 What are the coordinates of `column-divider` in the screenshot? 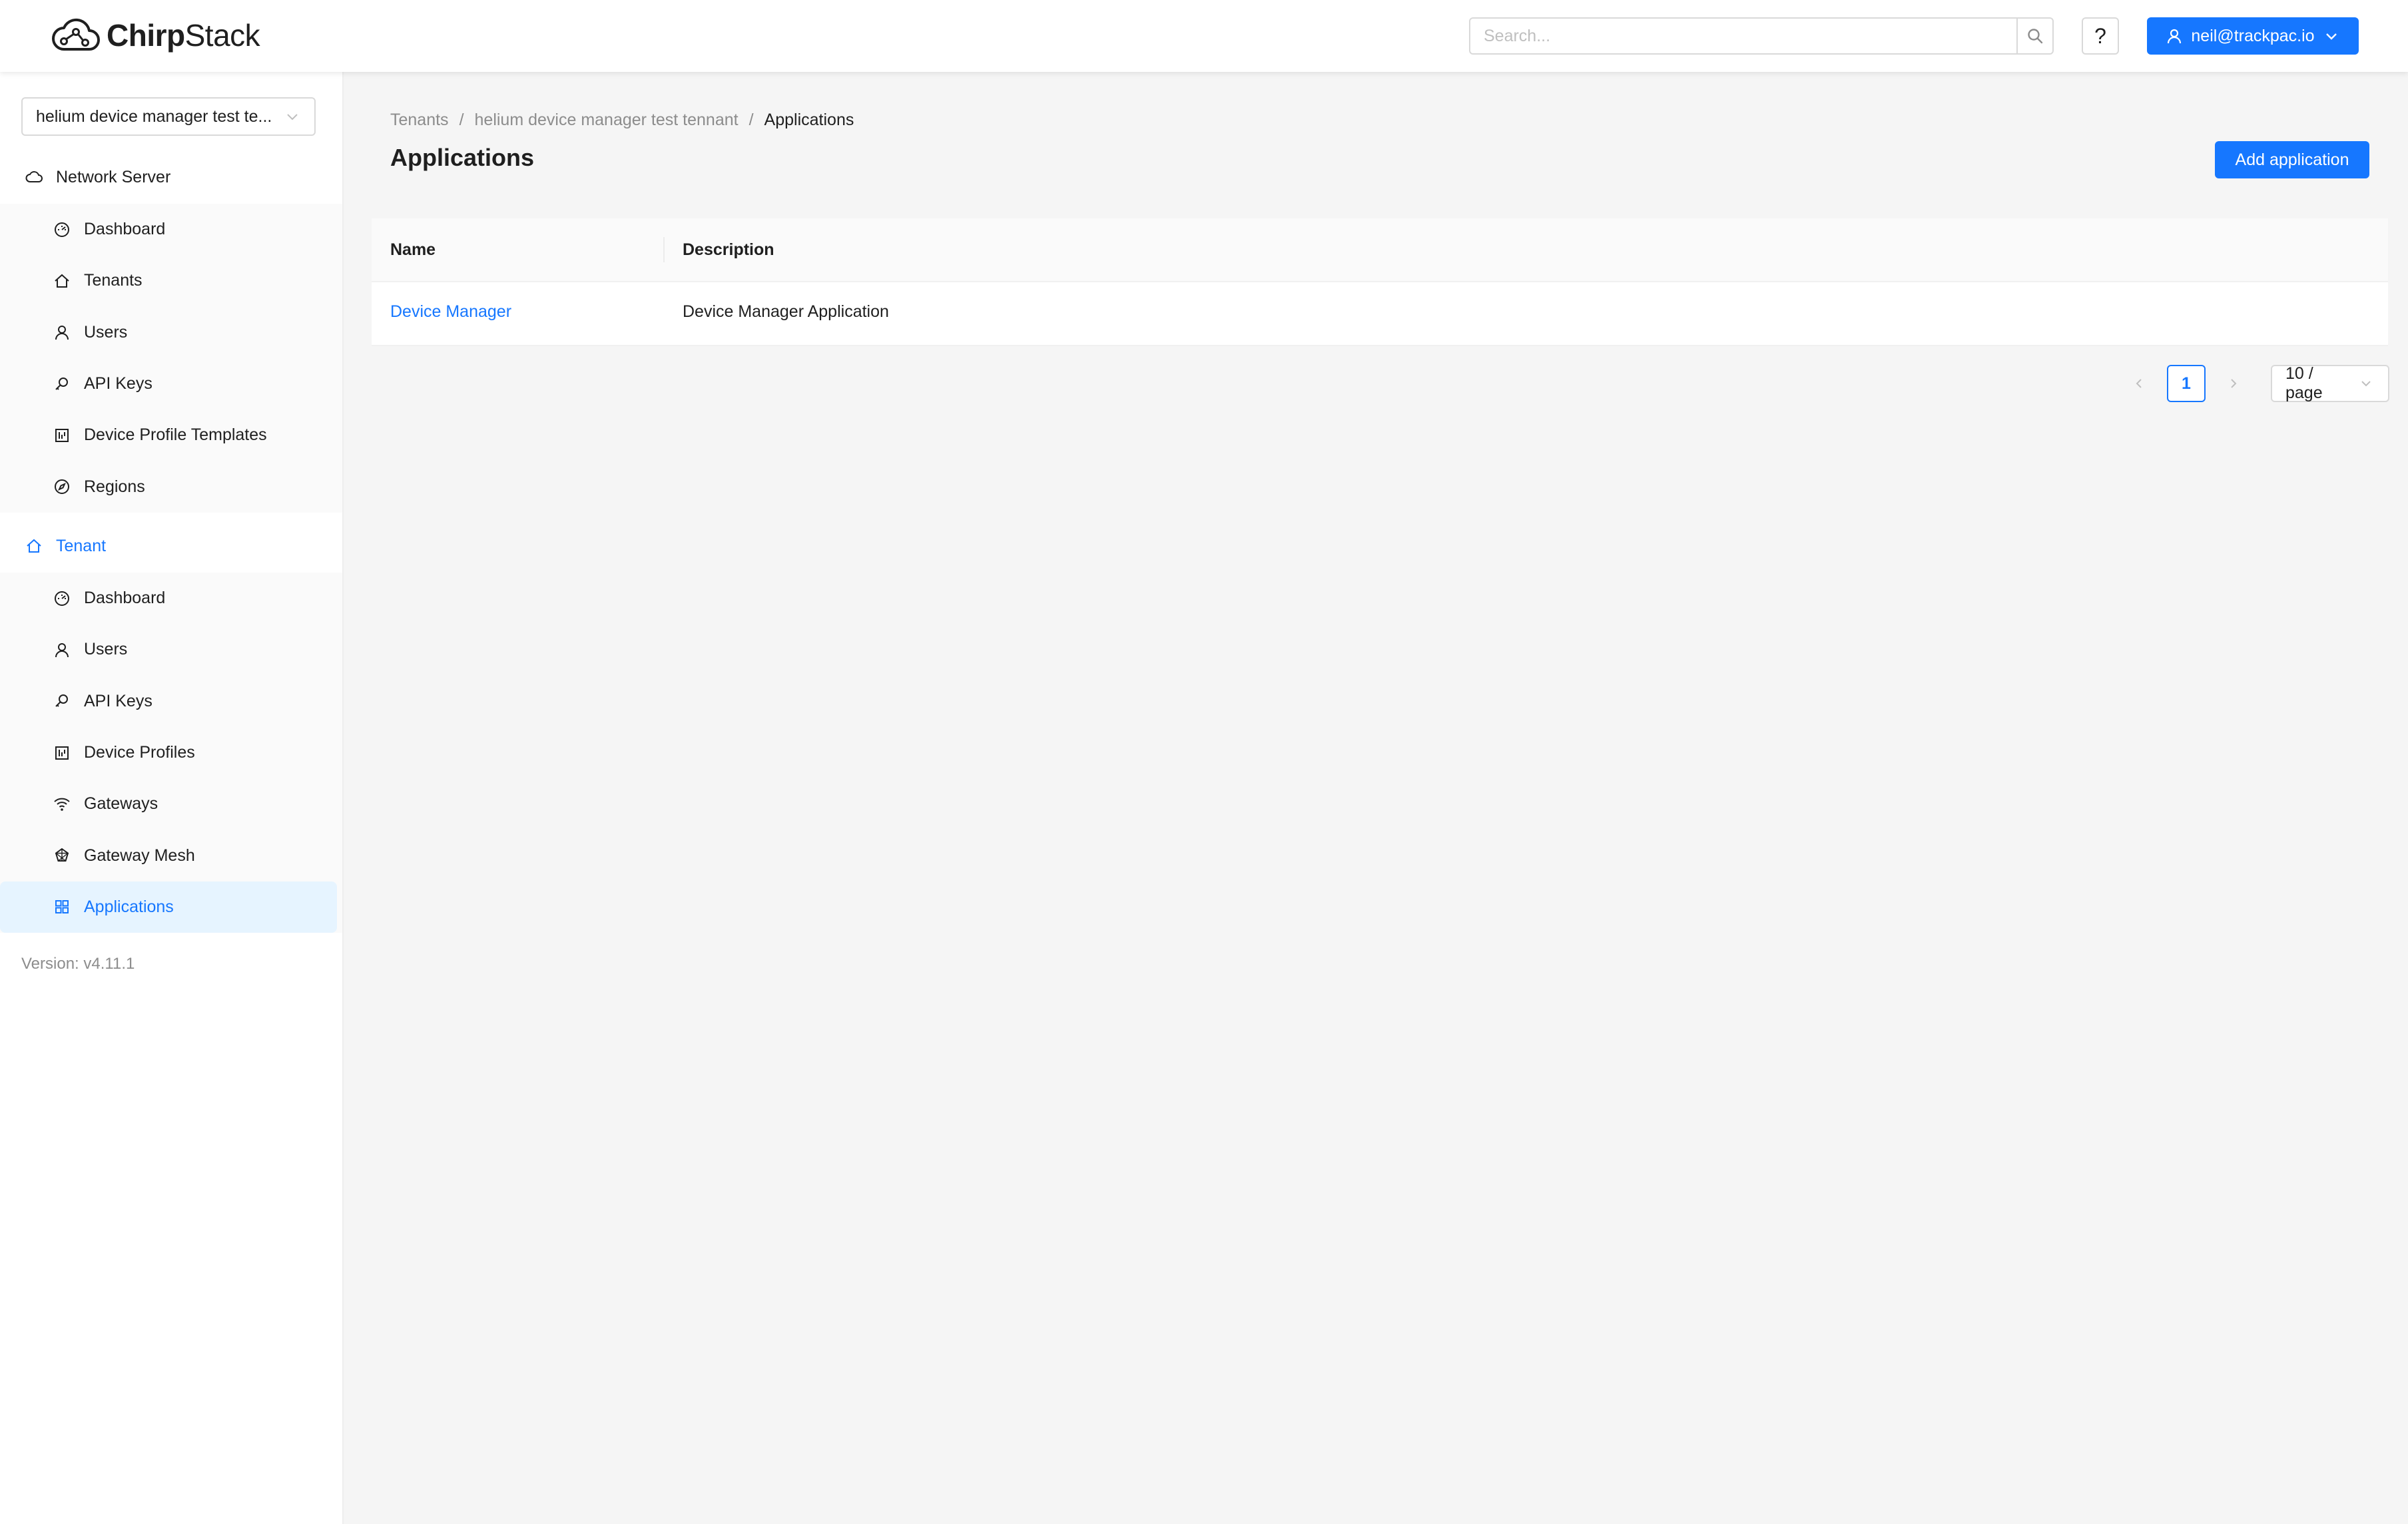 It's located at (664, 249).